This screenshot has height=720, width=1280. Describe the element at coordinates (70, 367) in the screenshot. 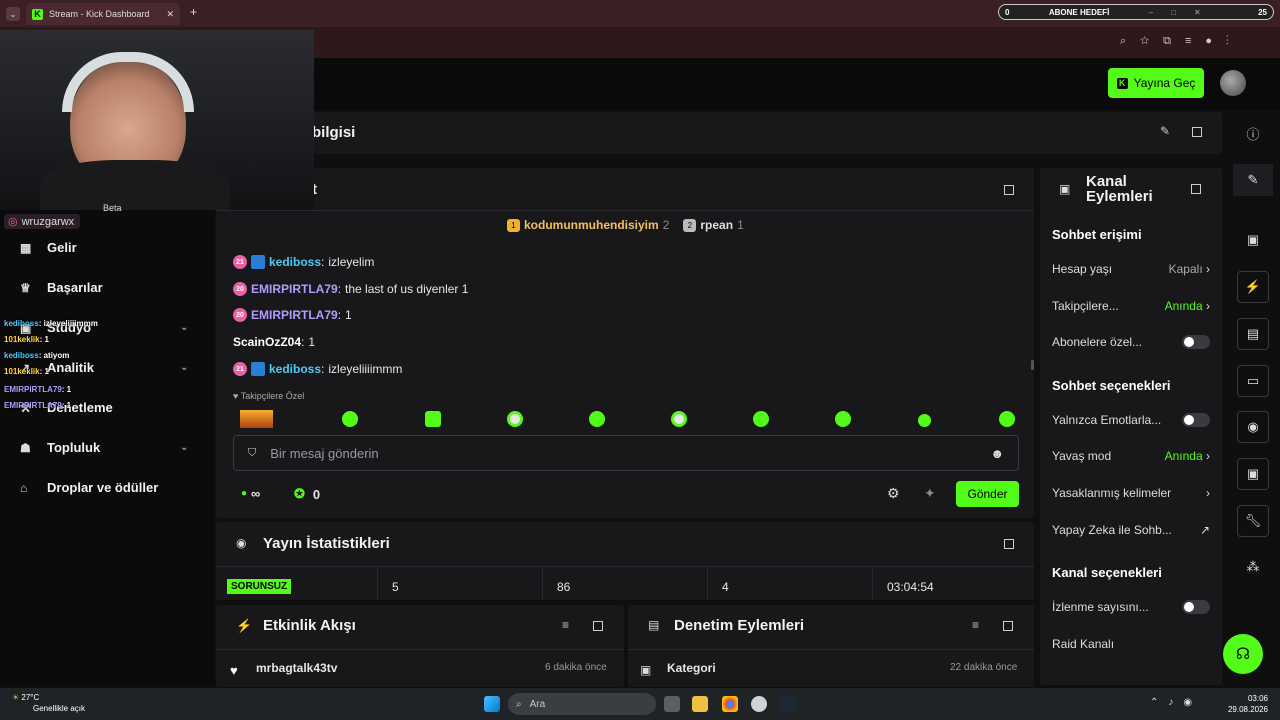

I see `sidebar-item-label: Analitik` at that location.